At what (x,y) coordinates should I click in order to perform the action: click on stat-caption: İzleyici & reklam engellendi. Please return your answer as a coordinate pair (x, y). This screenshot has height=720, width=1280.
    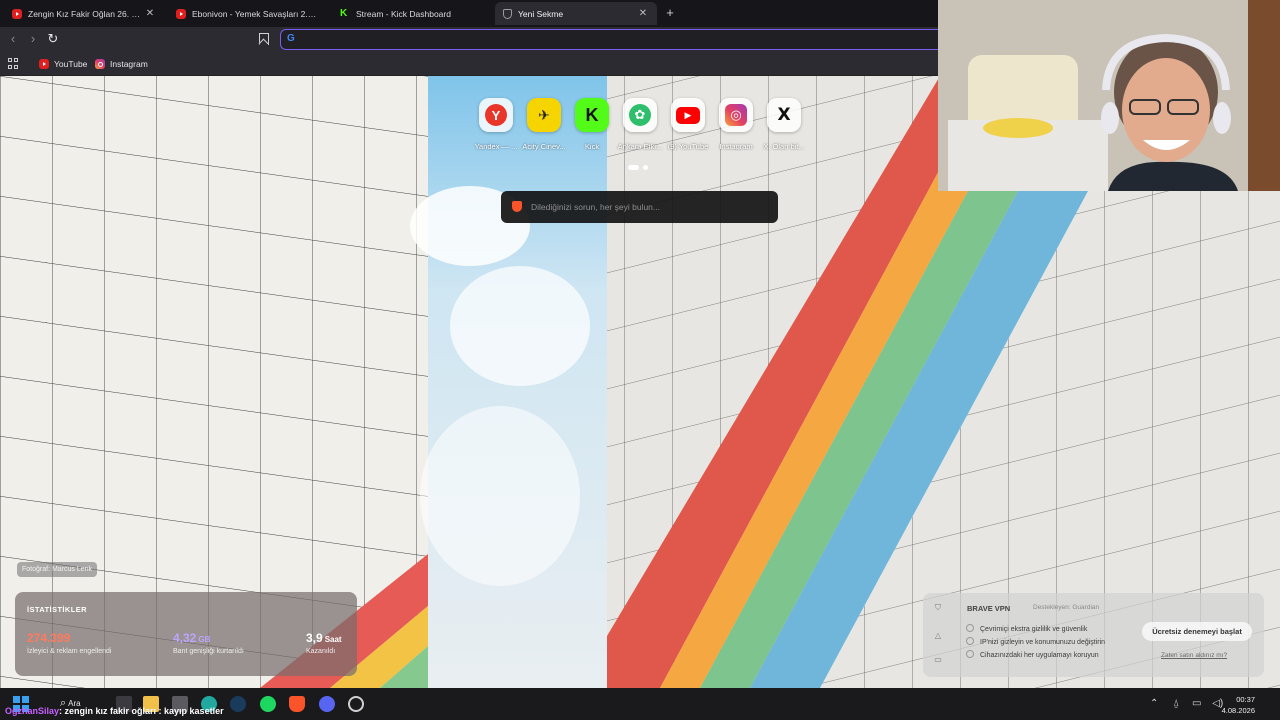
    Looking at the image, I should click on (69, 651).